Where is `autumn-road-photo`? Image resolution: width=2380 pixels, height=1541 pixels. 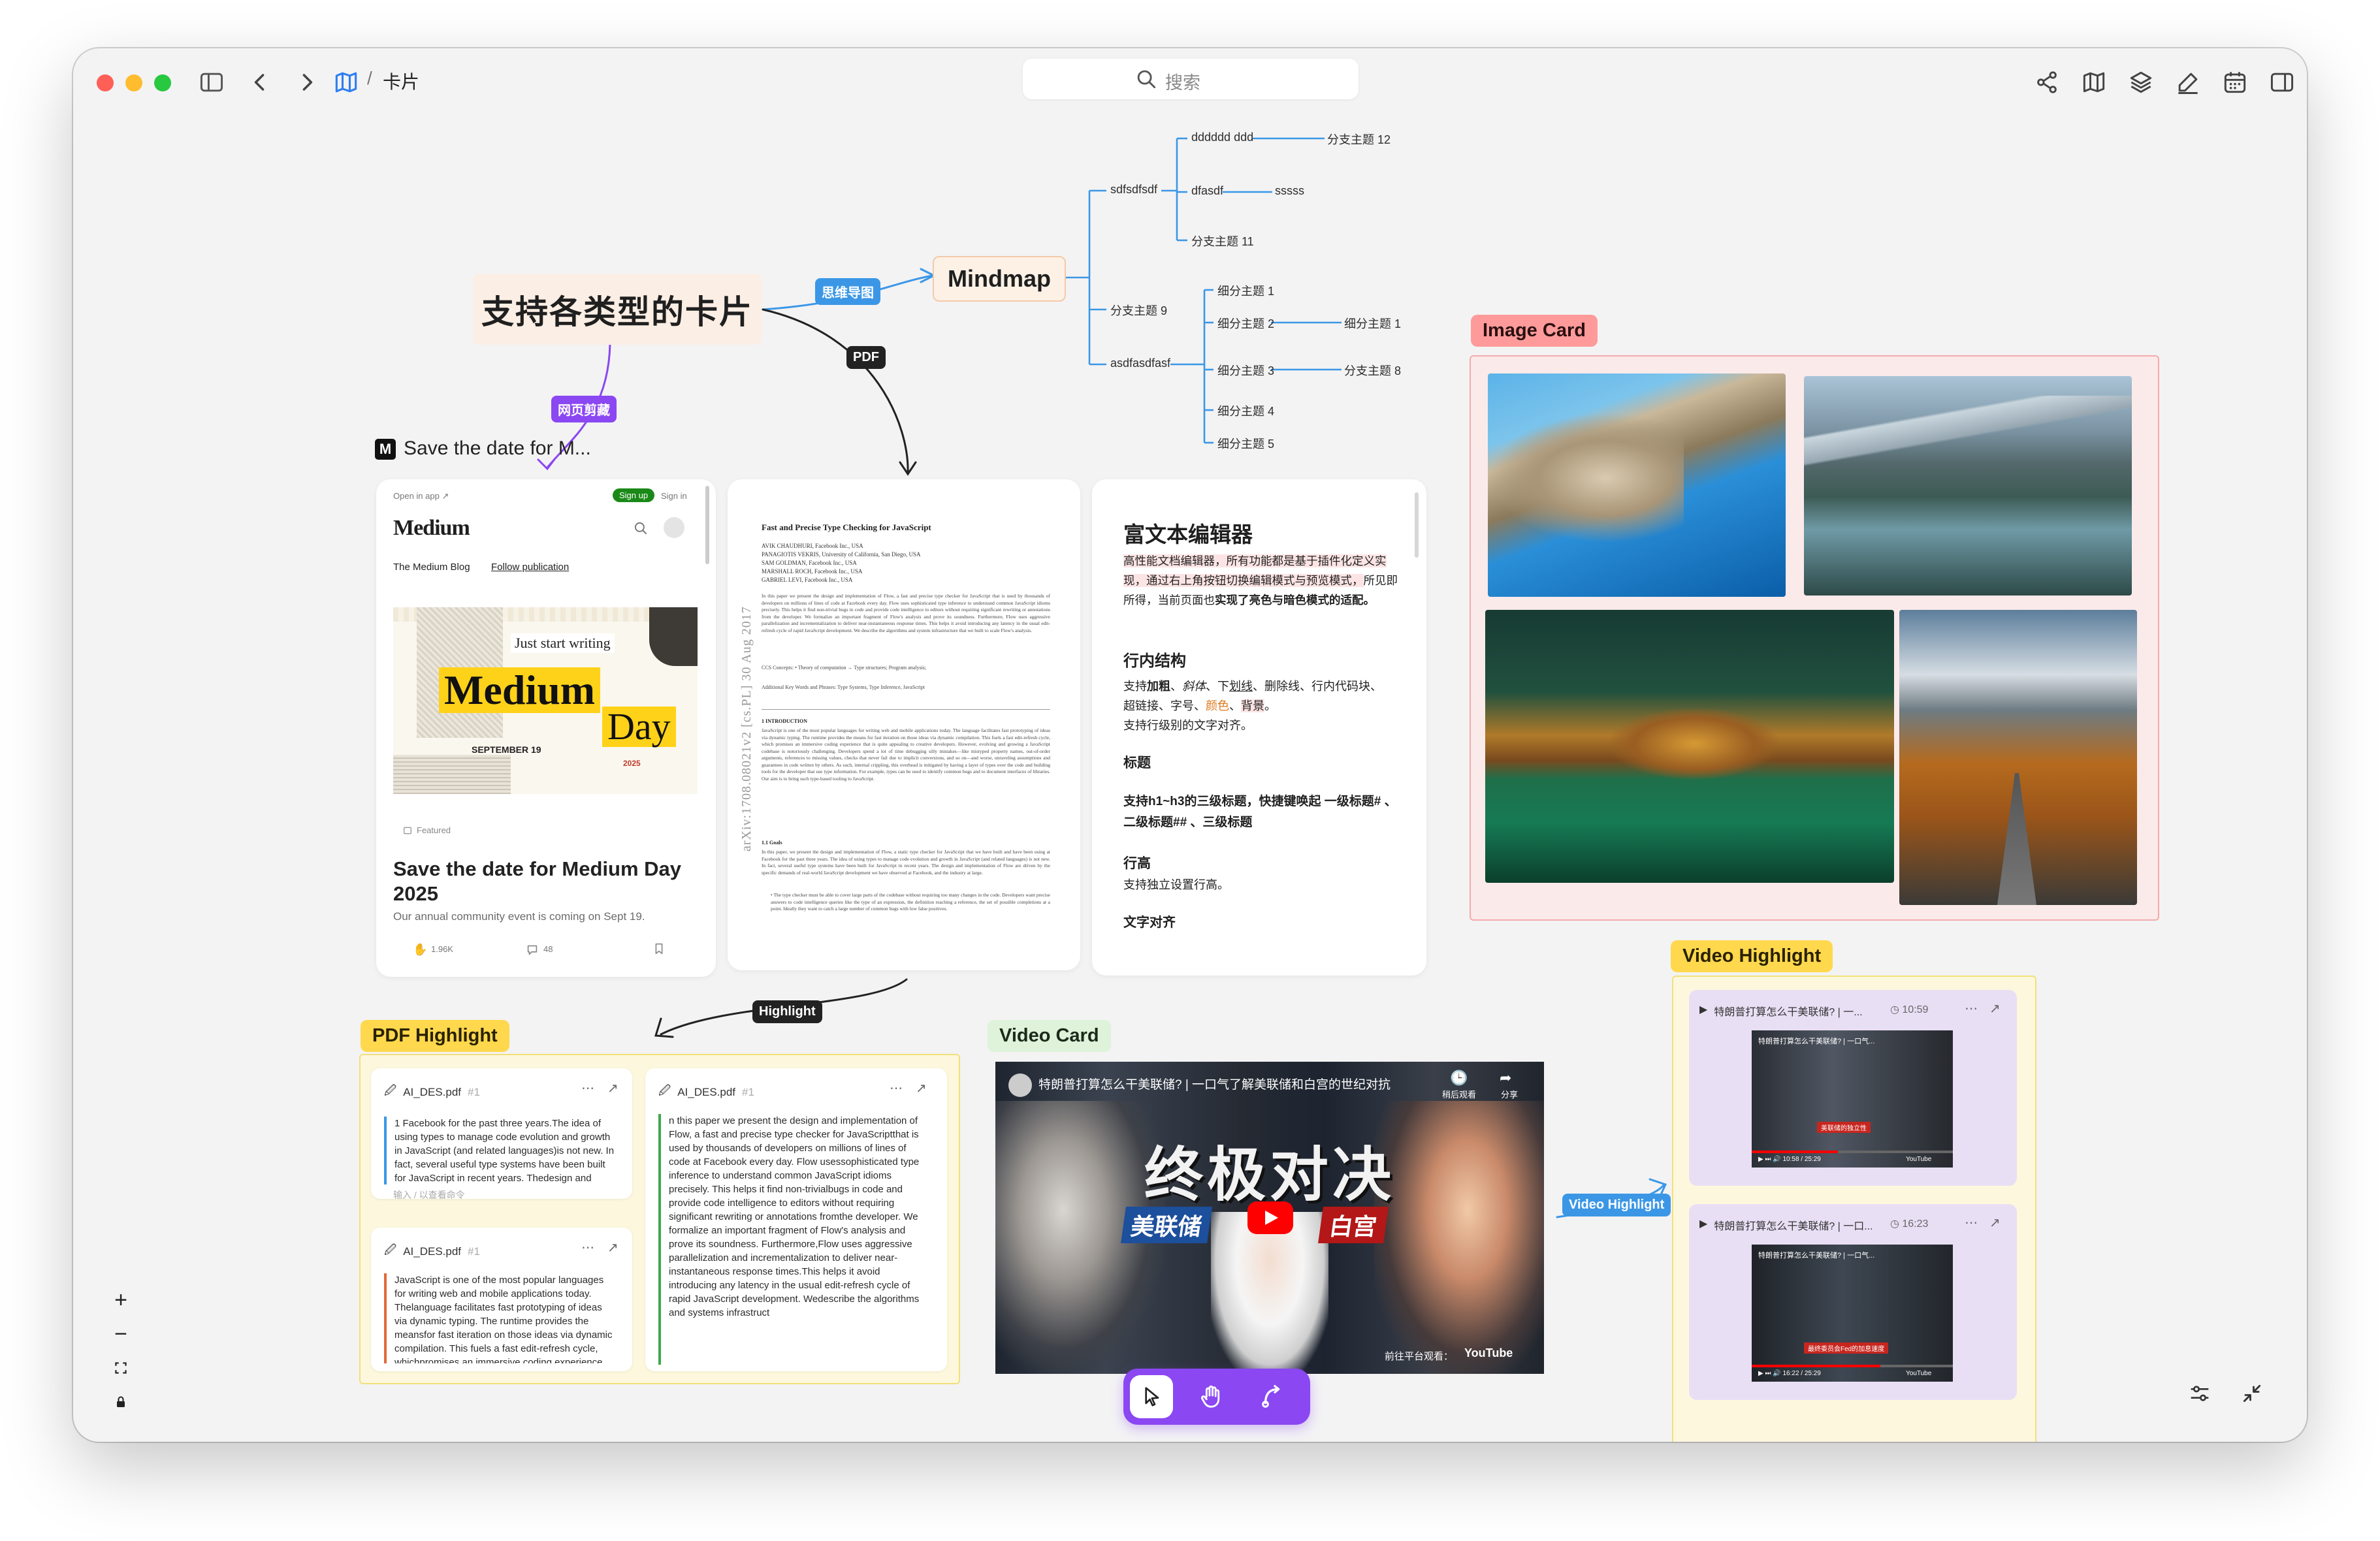 autumn-road-photo is located at coordinates (2018, 757).